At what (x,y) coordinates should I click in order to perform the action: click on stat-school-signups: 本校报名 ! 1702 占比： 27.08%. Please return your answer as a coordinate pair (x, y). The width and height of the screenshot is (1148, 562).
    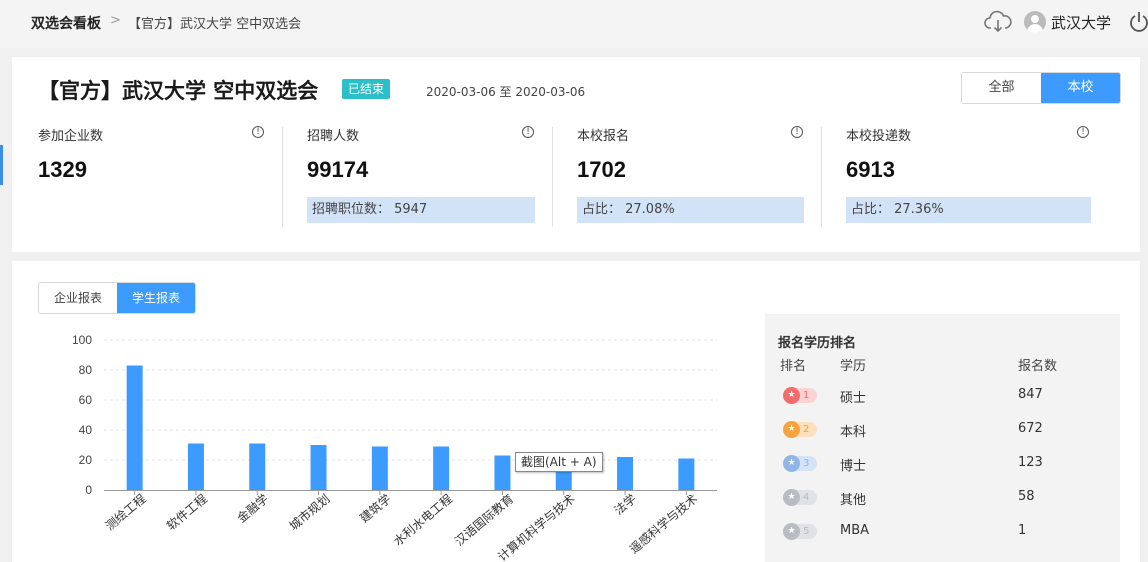
    Looking at the image, I should click on (691, 176).